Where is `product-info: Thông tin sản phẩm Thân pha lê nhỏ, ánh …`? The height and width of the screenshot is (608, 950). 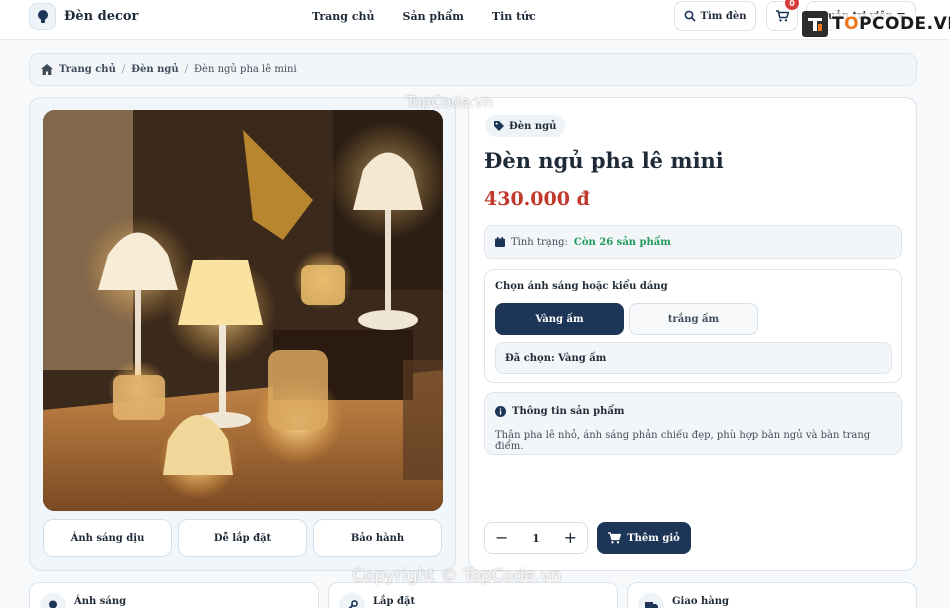
product-info: Thông tin sản phẩm Thân pha lê nhỏ, ánh … is located at coordinates (693, 423).